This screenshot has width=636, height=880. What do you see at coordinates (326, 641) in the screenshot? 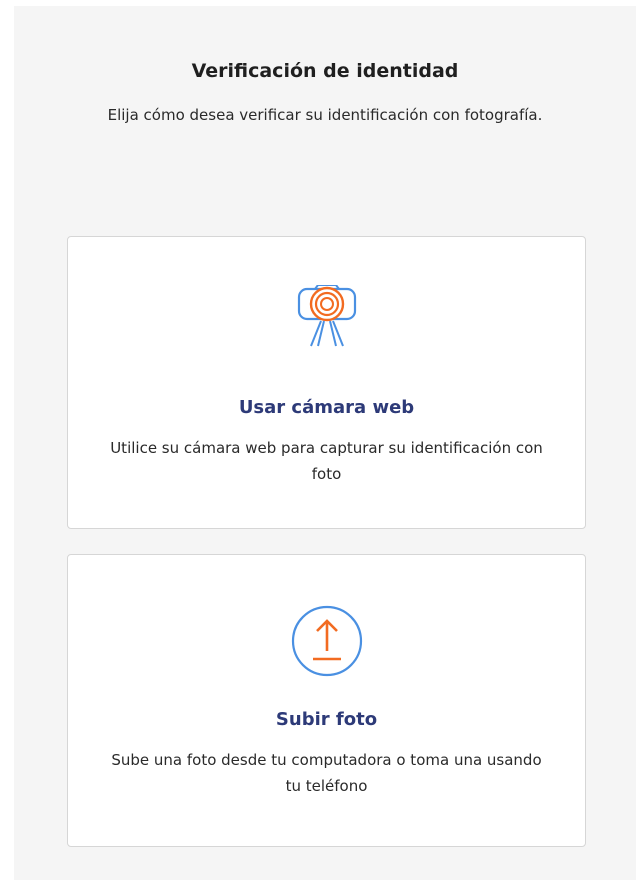
I see `upload-icon` at bounding box center [326, 641].